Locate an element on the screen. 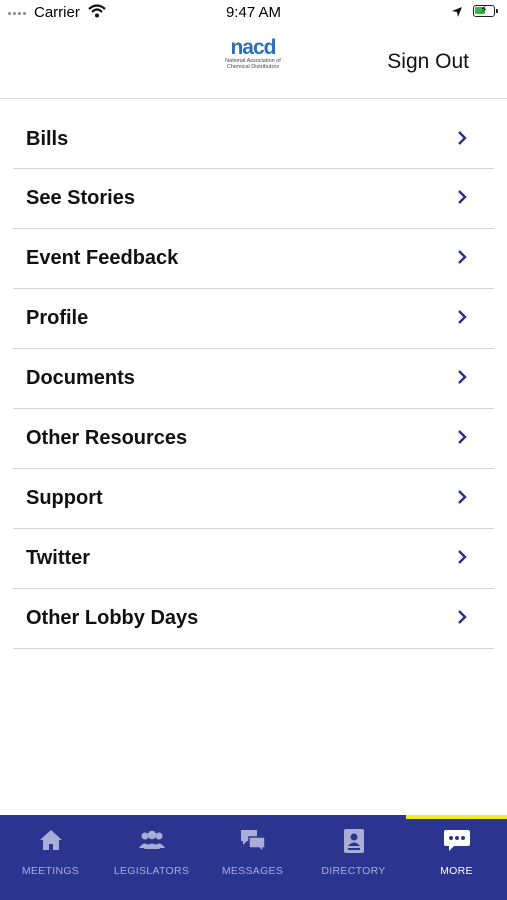  tab-legislators: LEGISLATORS is located at coordinates (151, 857).